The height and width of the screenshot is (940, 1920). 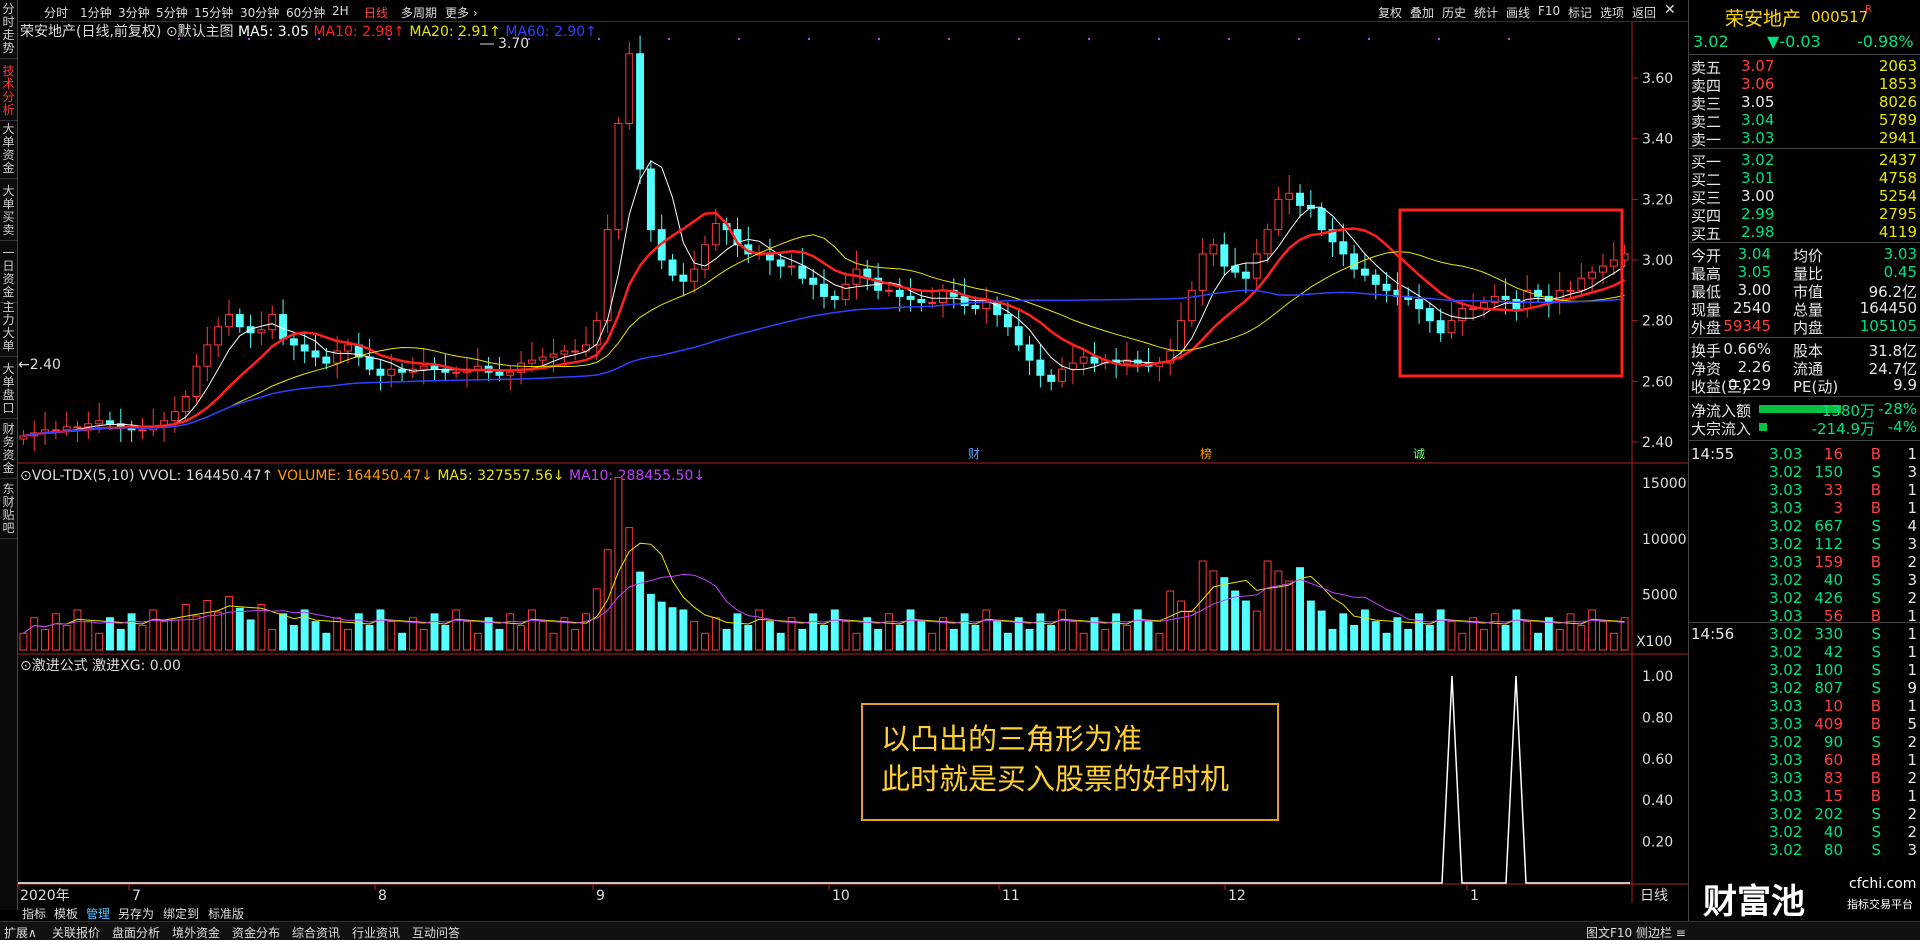 I want to click on period-tab-2: 3分钟, so click(x=134, y=12).